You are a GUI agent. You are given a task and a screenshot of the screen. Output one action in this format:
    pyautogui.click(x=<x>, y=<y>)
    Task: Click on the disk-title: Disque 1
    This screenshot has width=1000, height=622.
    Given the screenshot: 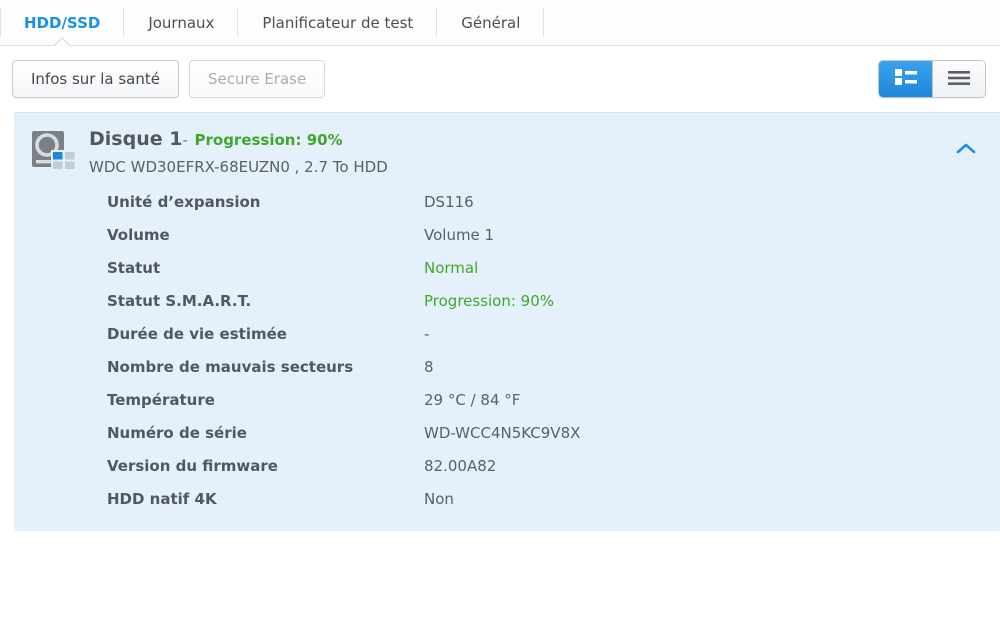 What is the action you would take?
    pyautogui.click(x=136, y=139)
    